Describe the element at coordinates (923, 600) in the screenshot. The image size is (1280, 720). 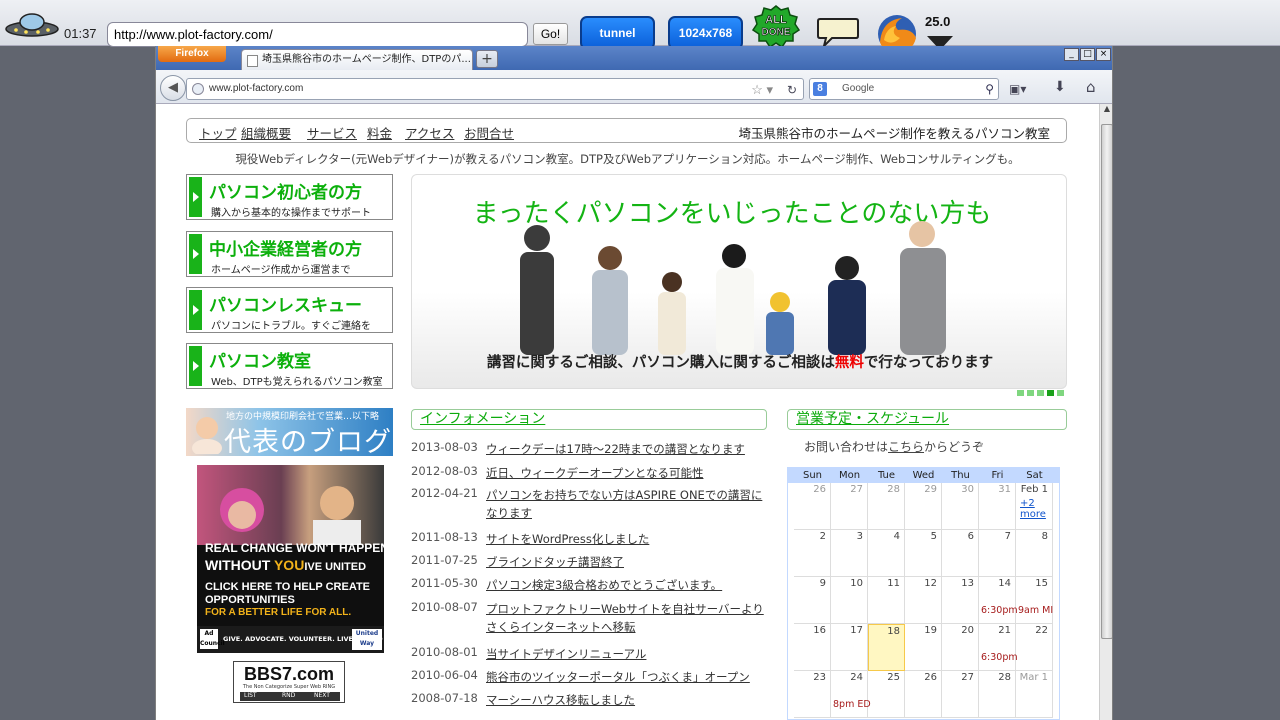
I see `calendar-day: 12` at that location.